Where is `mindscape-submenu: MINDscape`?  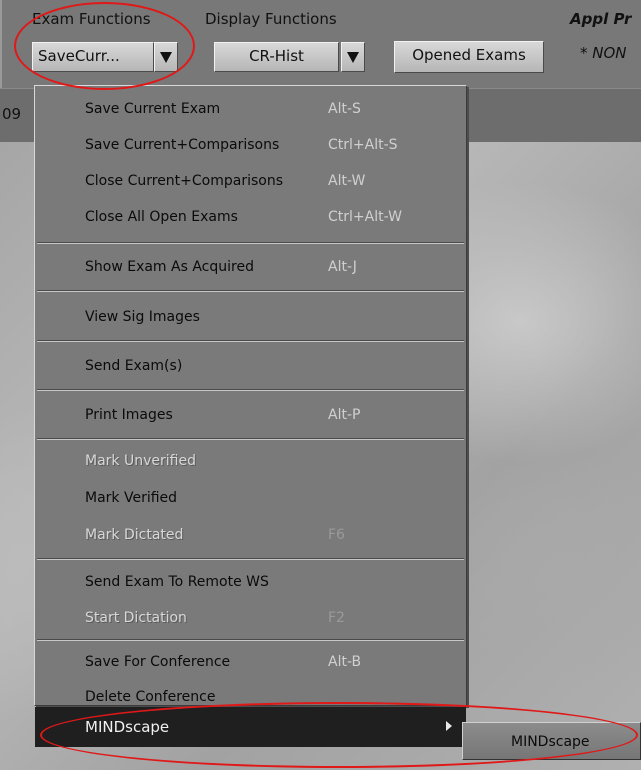
mindscape-submenu: MINDscape is located at coordinates (551, 741).